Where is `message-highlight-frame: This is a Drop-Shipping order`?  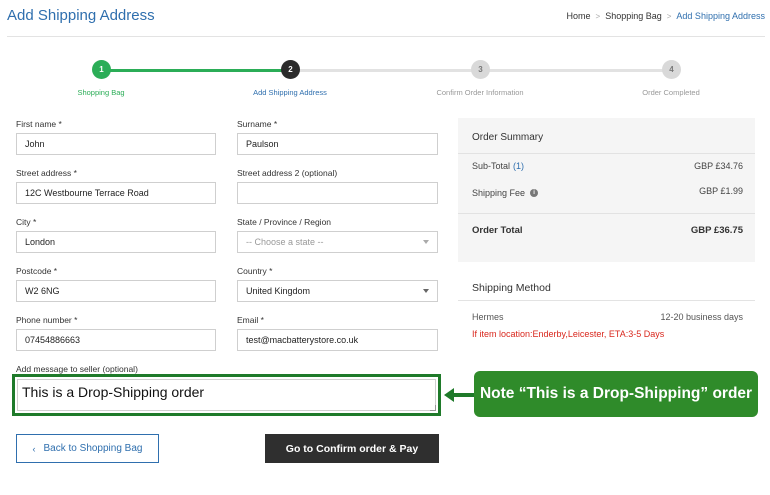
message-highlight-frame: This is a Drop-Shipping order is located at coordinates (226, 395).